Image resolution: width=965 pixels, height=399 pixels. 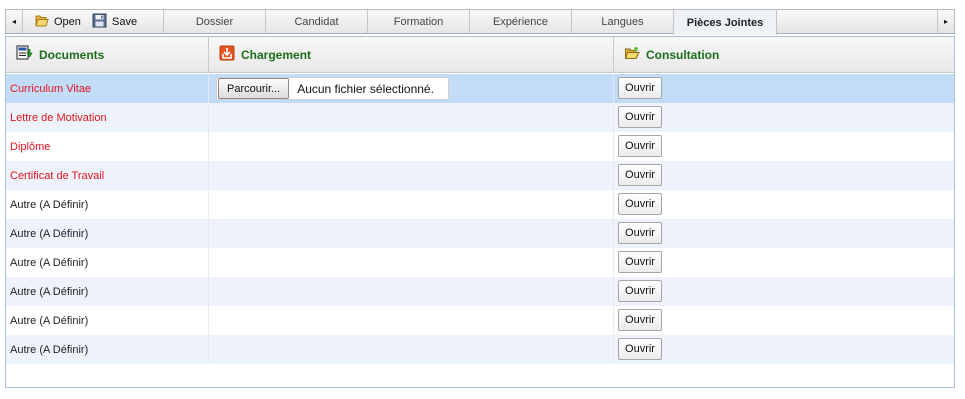 I want to click on table-row: Lettre de Motivation Ouvrir, so click(x=480, y=117).